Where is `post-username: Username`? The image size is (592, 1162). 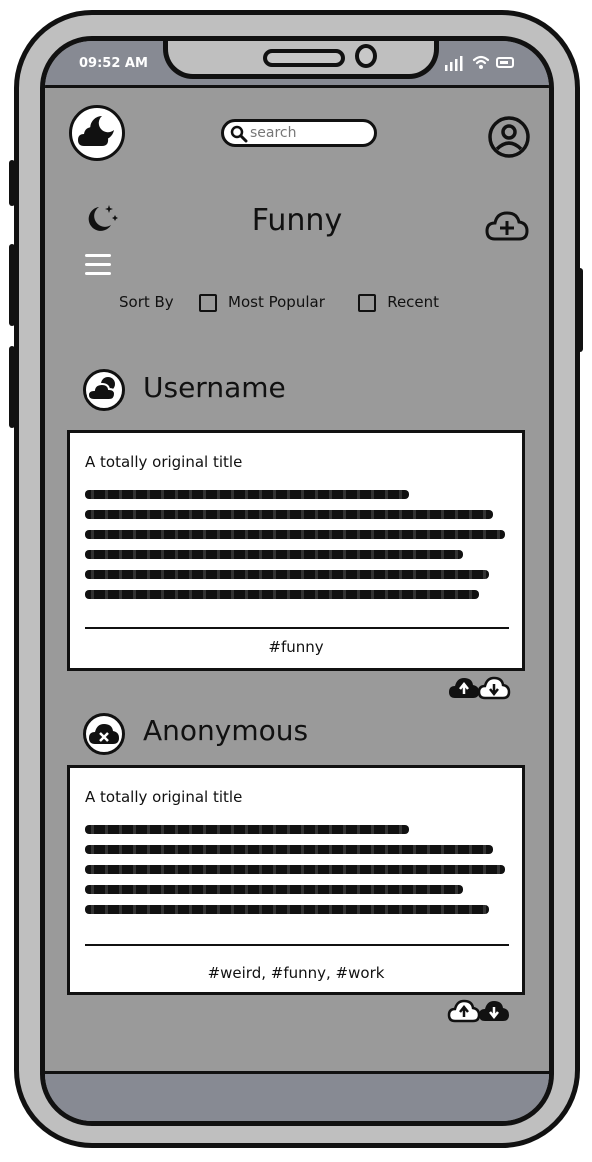 post-username: Username is located at coordinates (214, 387).